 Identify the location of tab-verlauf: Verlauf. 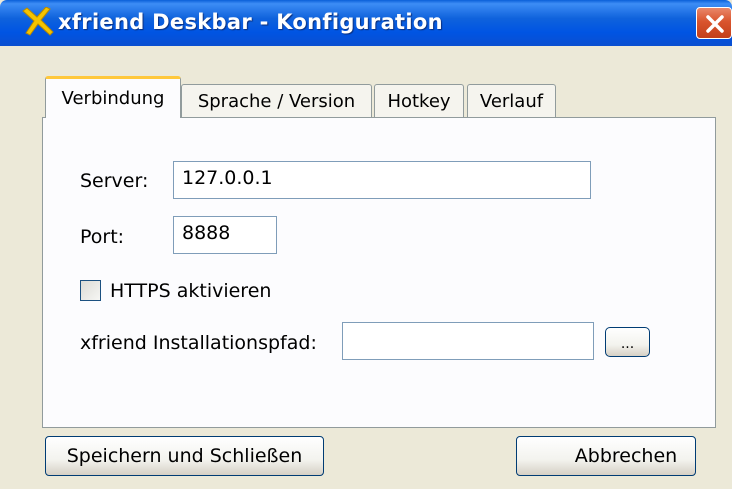
(511, 100).